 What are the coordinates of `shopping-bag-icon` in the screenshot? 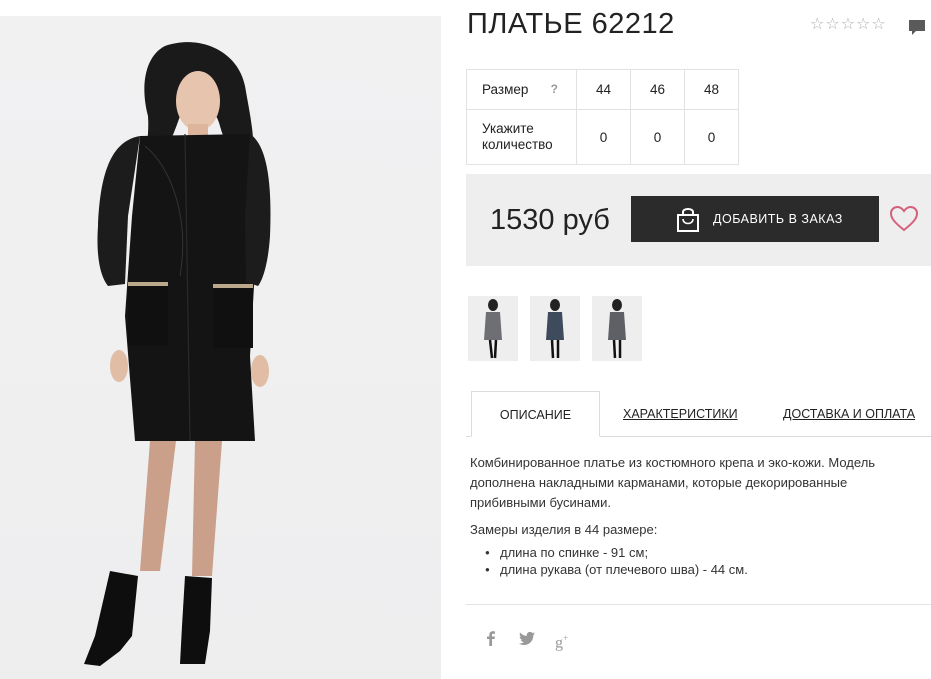 It's located at (688, 220).